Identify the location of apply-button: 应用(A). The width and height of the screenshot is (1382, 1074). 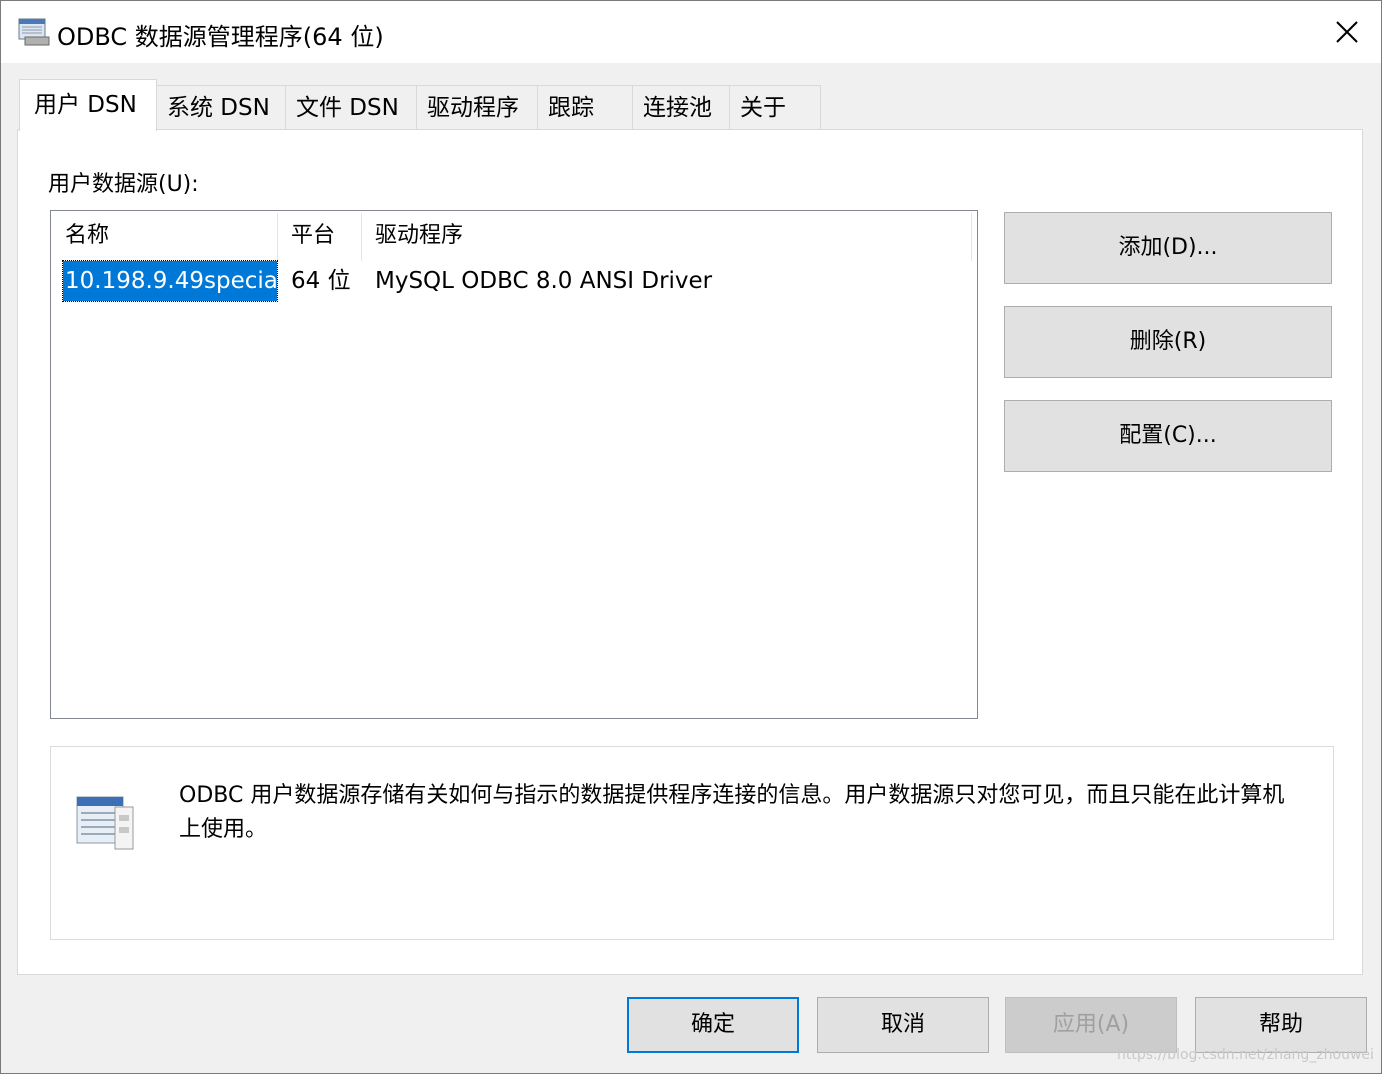
(1091, 1025).